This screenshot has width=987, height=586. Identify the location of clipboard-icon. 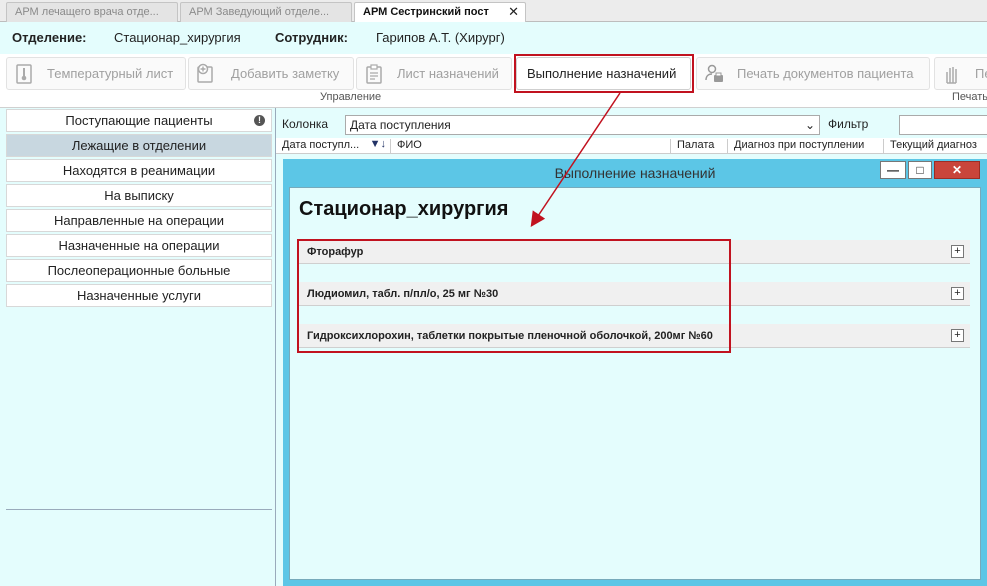
(374, 74).